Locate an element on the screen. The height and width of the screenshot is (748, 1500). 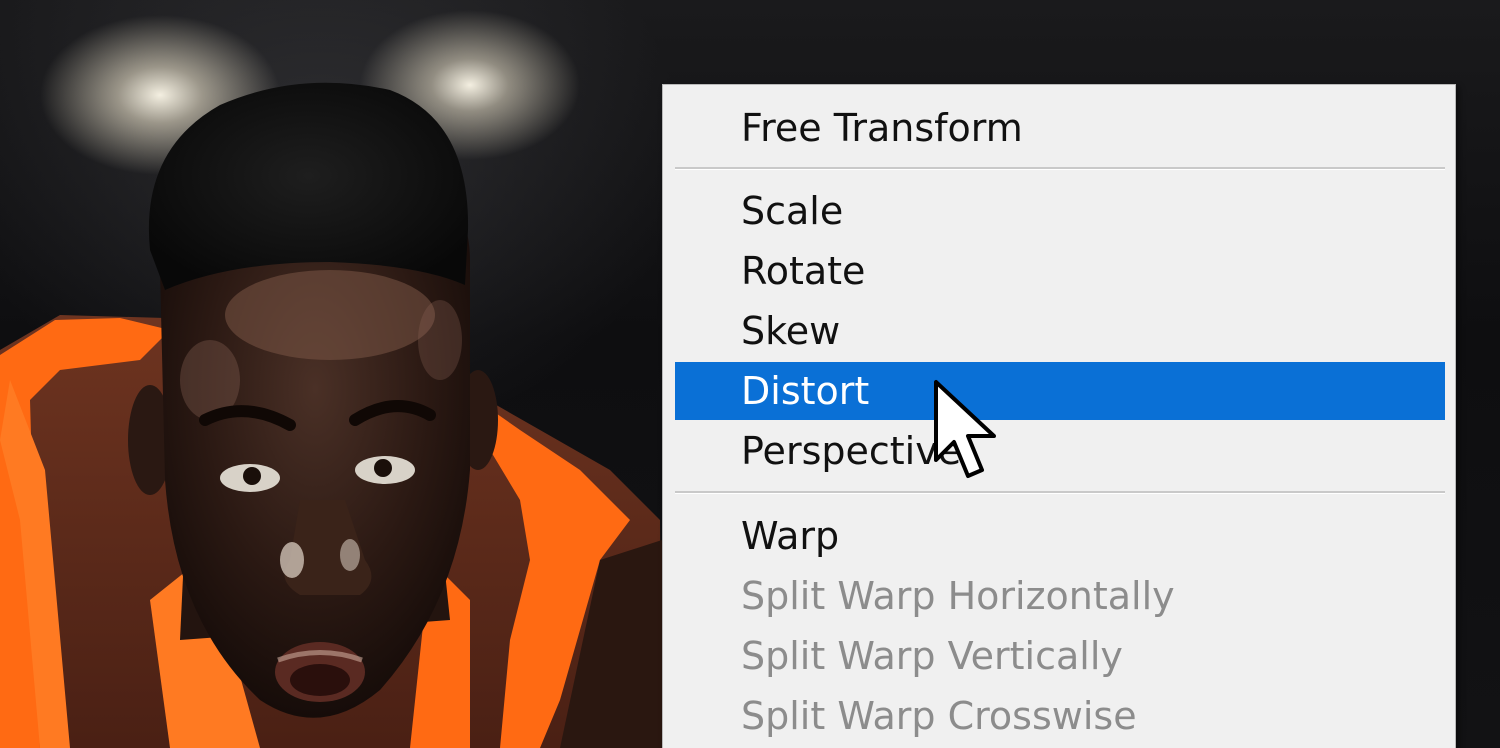
menu-item-split-warp-crosswise: Split Warp Crosswise is located at coordinates (1060, 716).